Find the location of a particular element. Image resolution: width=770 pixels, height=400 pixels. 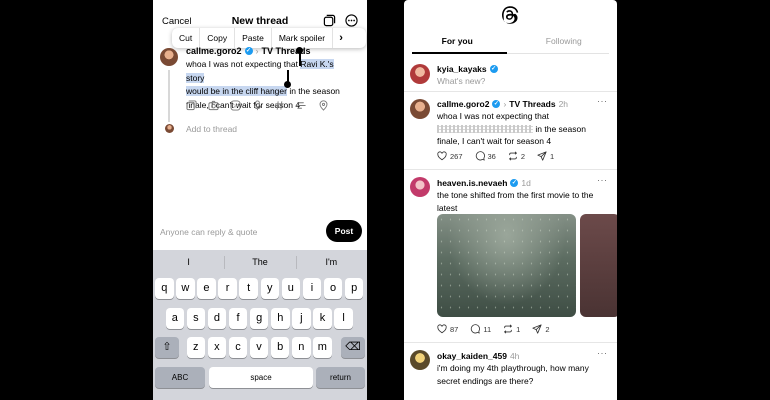

post-header: okay_kaiden_459 4h is located at coordinates (478, 356).